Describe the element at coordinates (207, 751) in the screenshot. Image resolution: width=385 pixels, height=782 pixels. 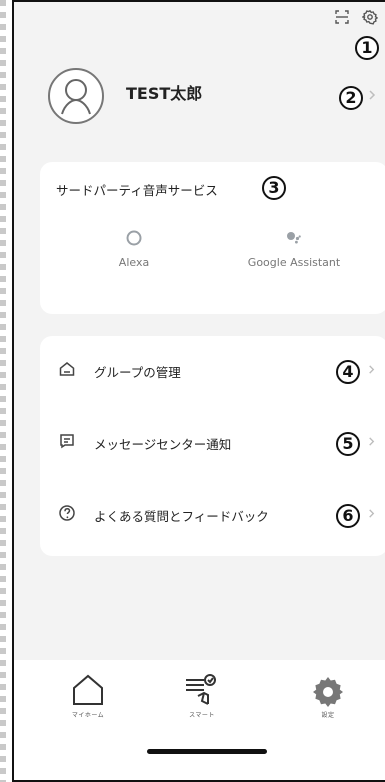
I see `home-indicator` at that location.